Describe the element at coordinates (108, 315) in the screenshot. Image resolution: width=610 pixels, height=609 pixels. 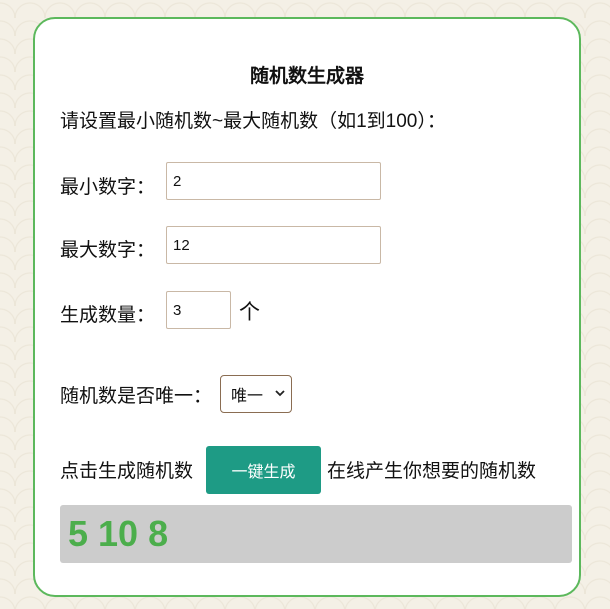
I see `count-label: 生成数量：` at that location.